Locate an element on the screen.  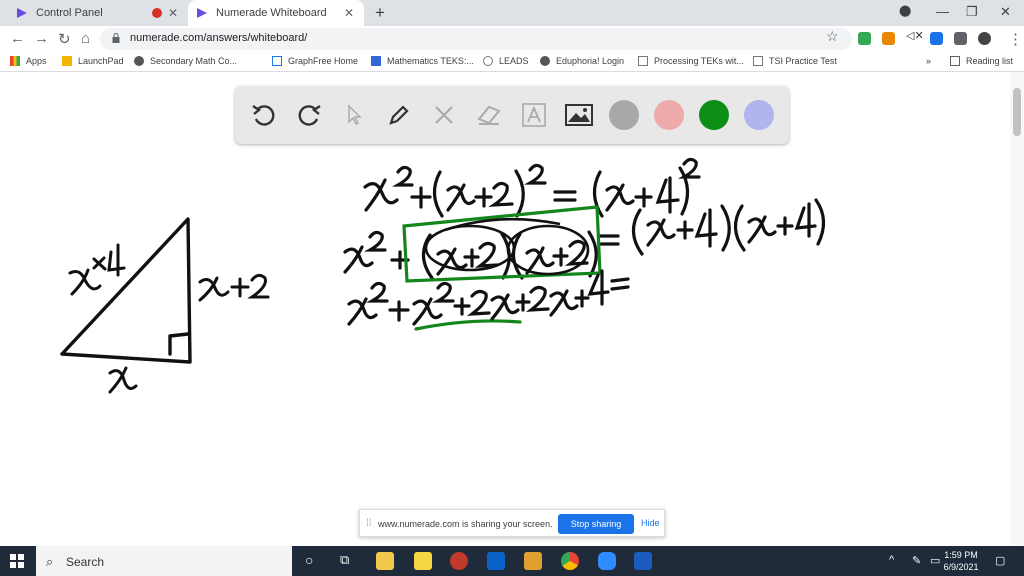
clock-time: 1:59 PM is located at coordinates (961, 555).